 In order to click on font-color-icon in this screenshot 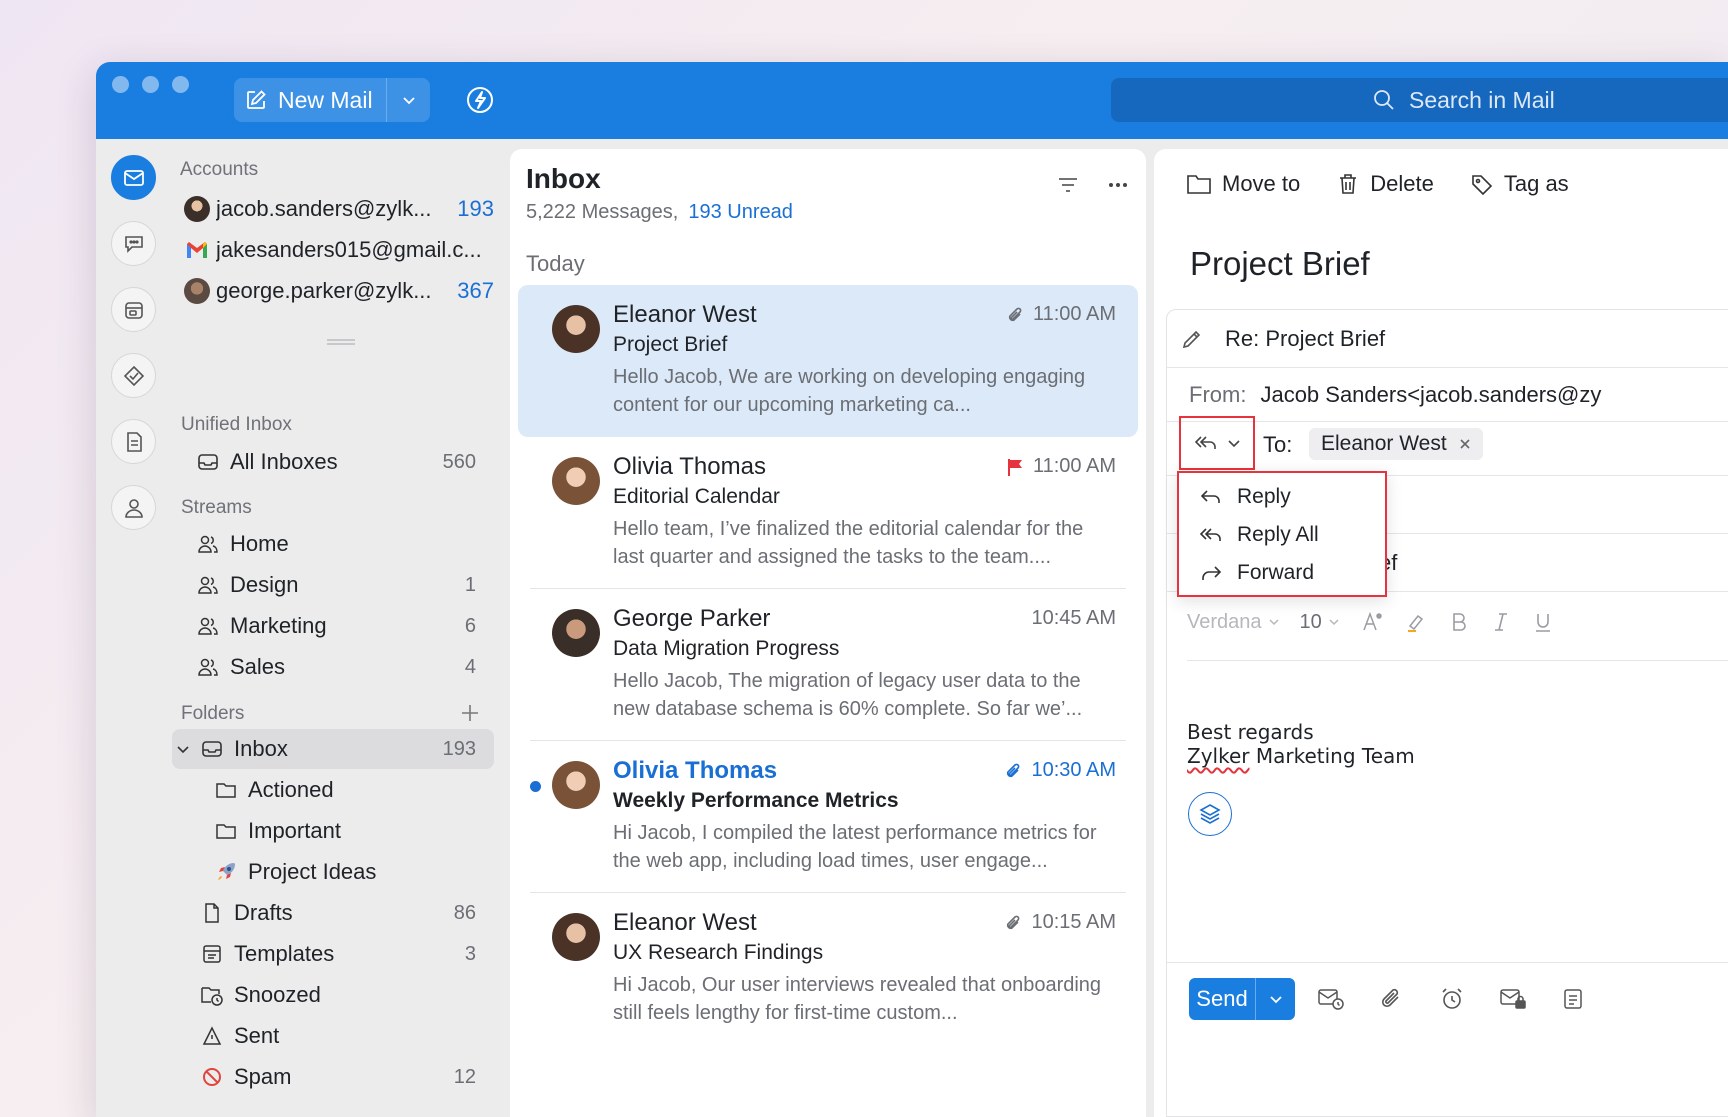, I will do `click(1372, 622)`.